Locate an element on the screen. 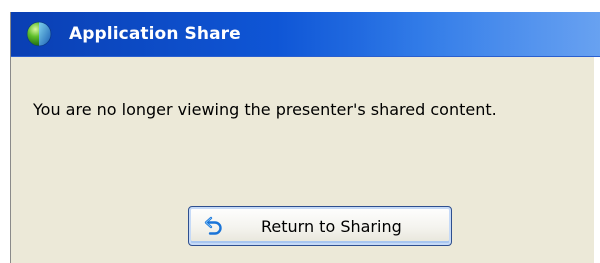 This screenshot has height=263, width=600. return-to-sharing-button: Return to Sharing is located at coordinates (320, 226).